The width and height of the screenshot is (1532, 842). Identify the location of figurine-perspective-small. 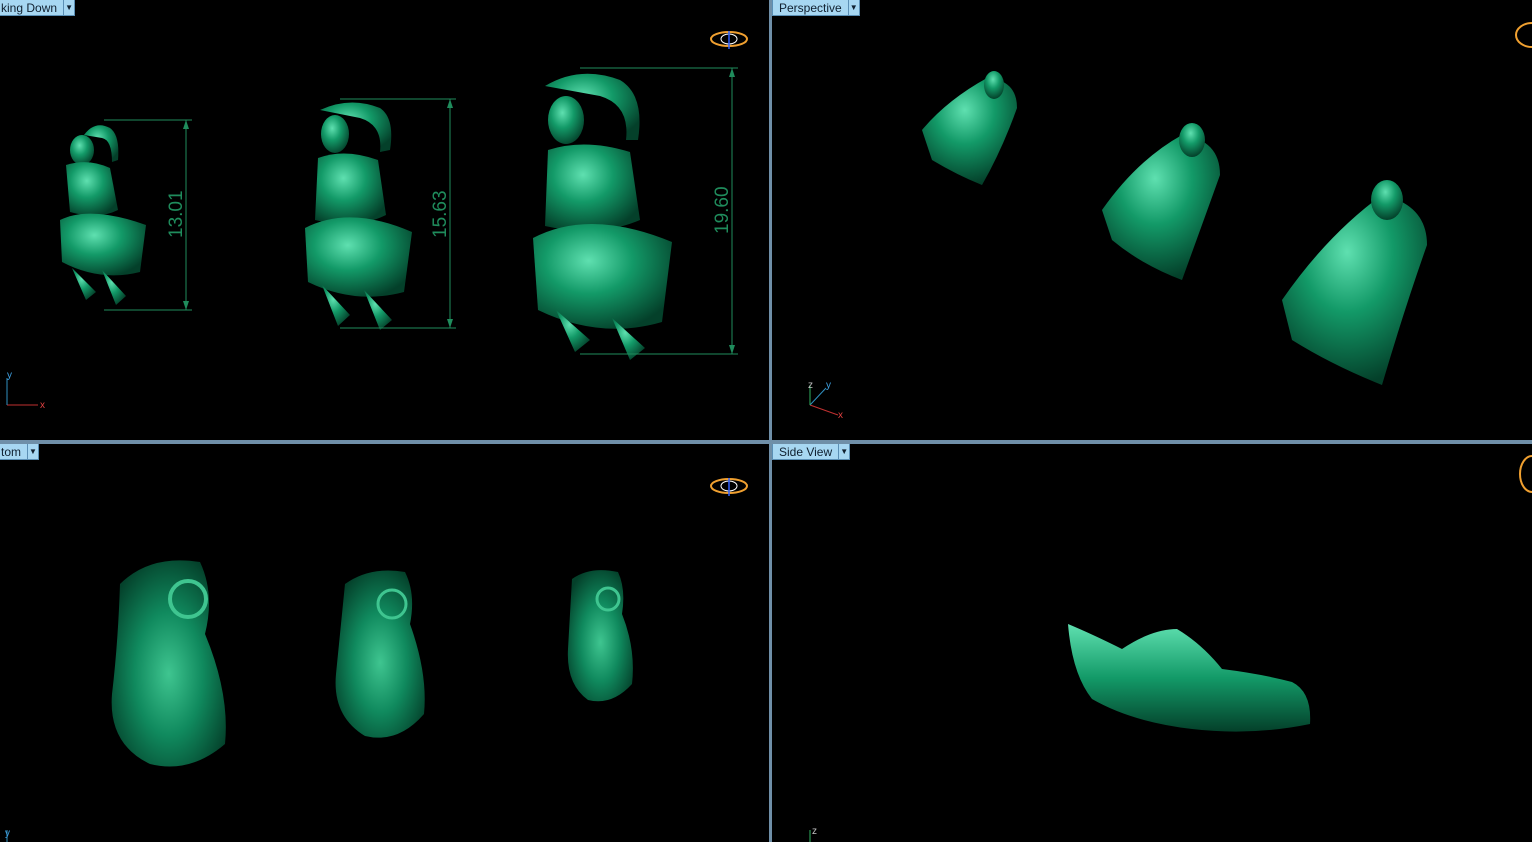
(969, 128).